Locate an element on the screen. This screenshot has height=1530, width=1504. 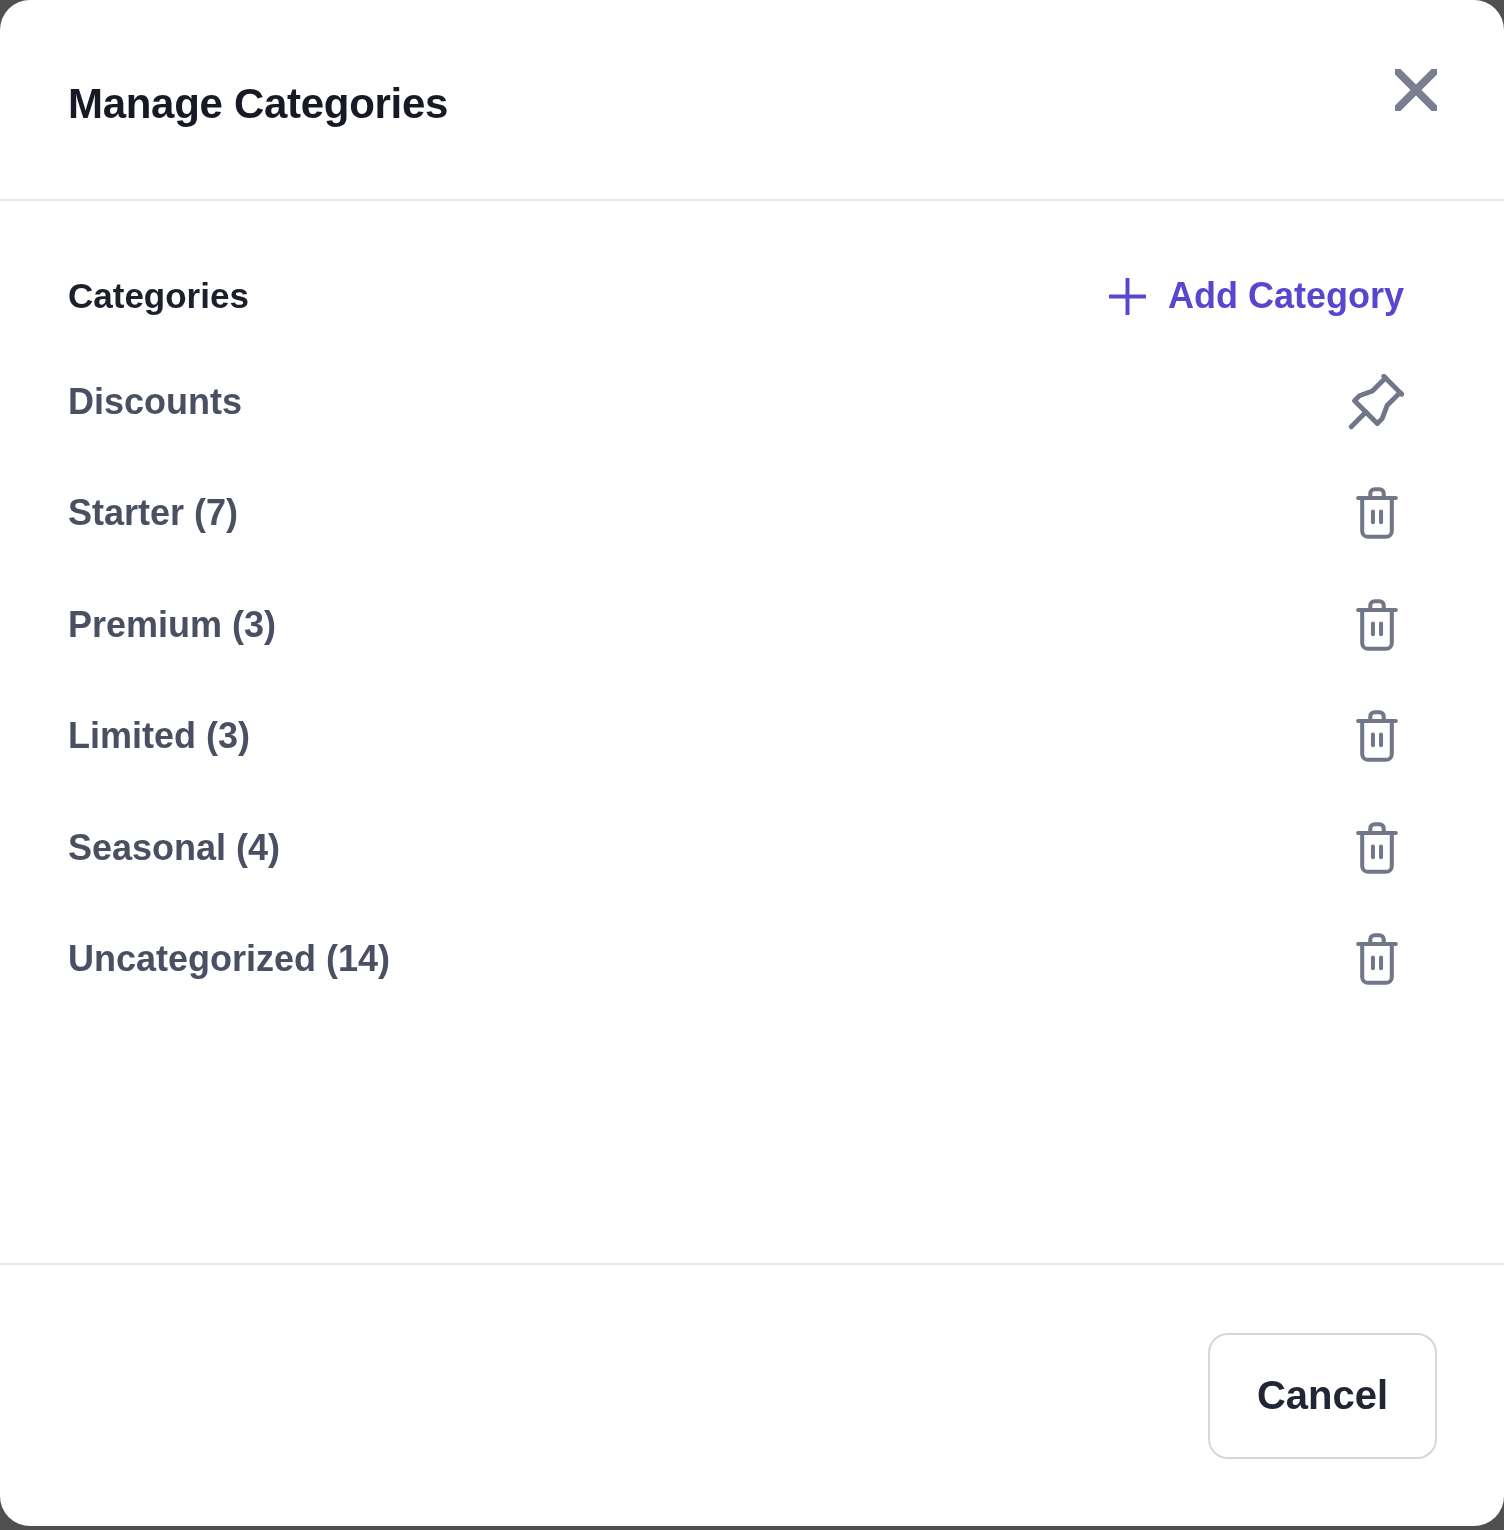
category-name: Premium (3) is located at coordinates (172, 624).